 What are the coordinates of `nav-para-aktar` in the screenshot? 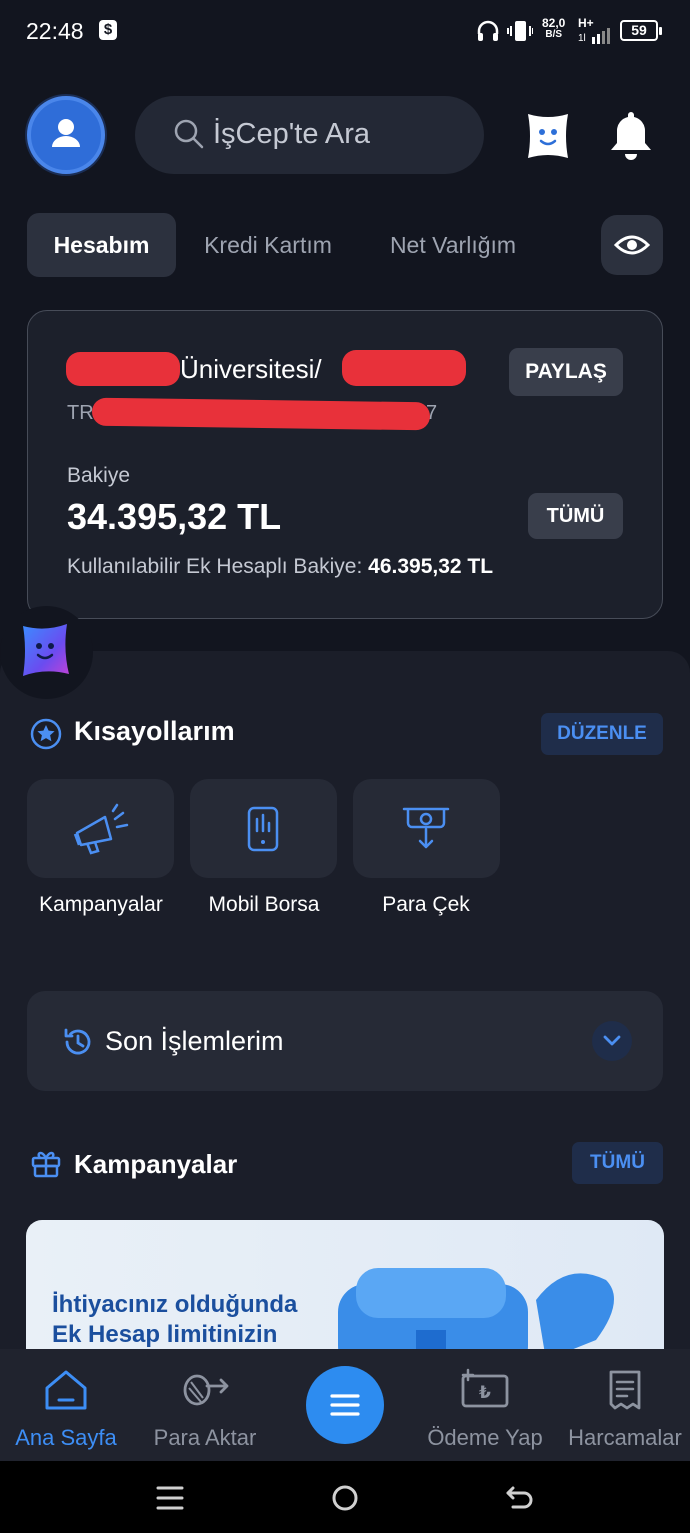 It's located at (205, 1392).